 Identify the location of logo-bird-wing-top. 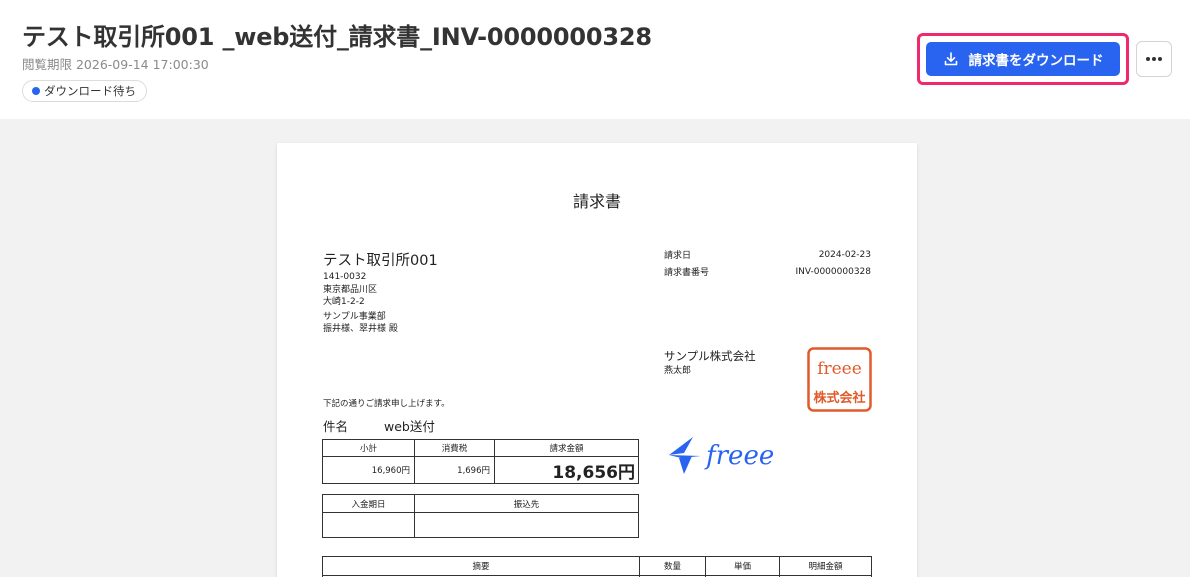
(681, 446).